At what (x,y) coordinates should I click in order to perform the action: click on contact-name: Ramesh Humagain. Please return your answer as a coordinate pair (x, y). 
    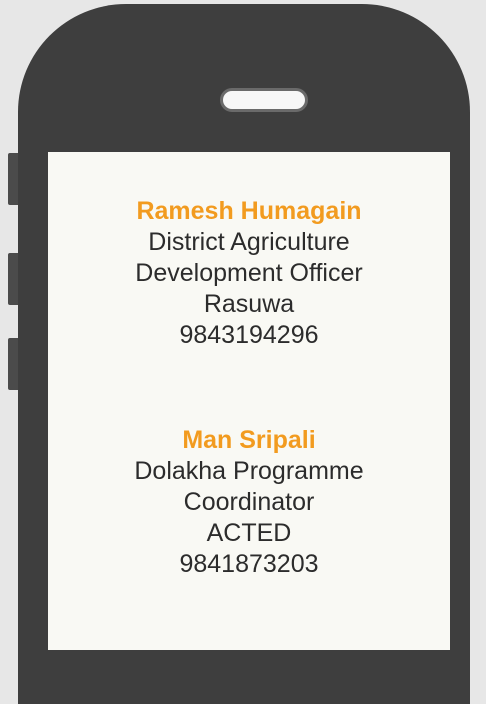
    Looking at the image, I should click on (249, 211).